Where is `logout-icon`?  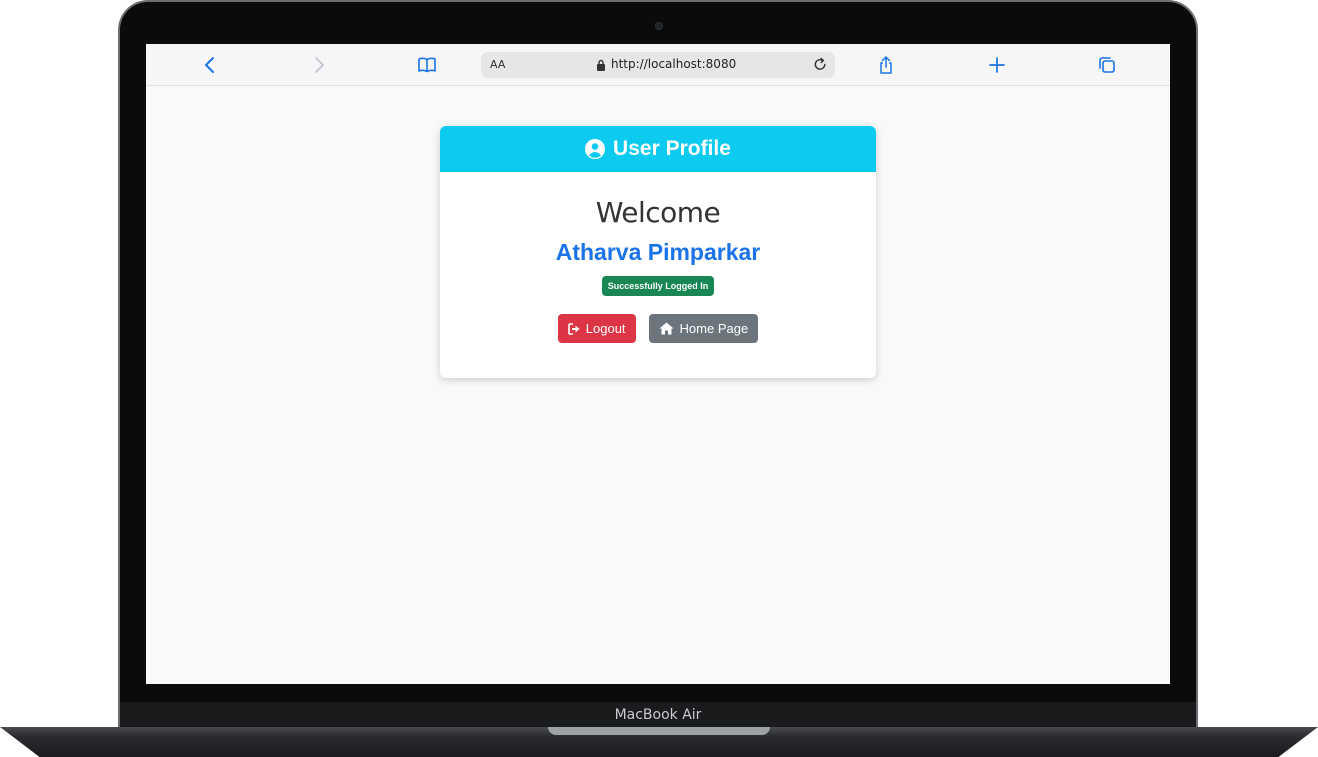 logout-icon is located at coordinates (573, 328).